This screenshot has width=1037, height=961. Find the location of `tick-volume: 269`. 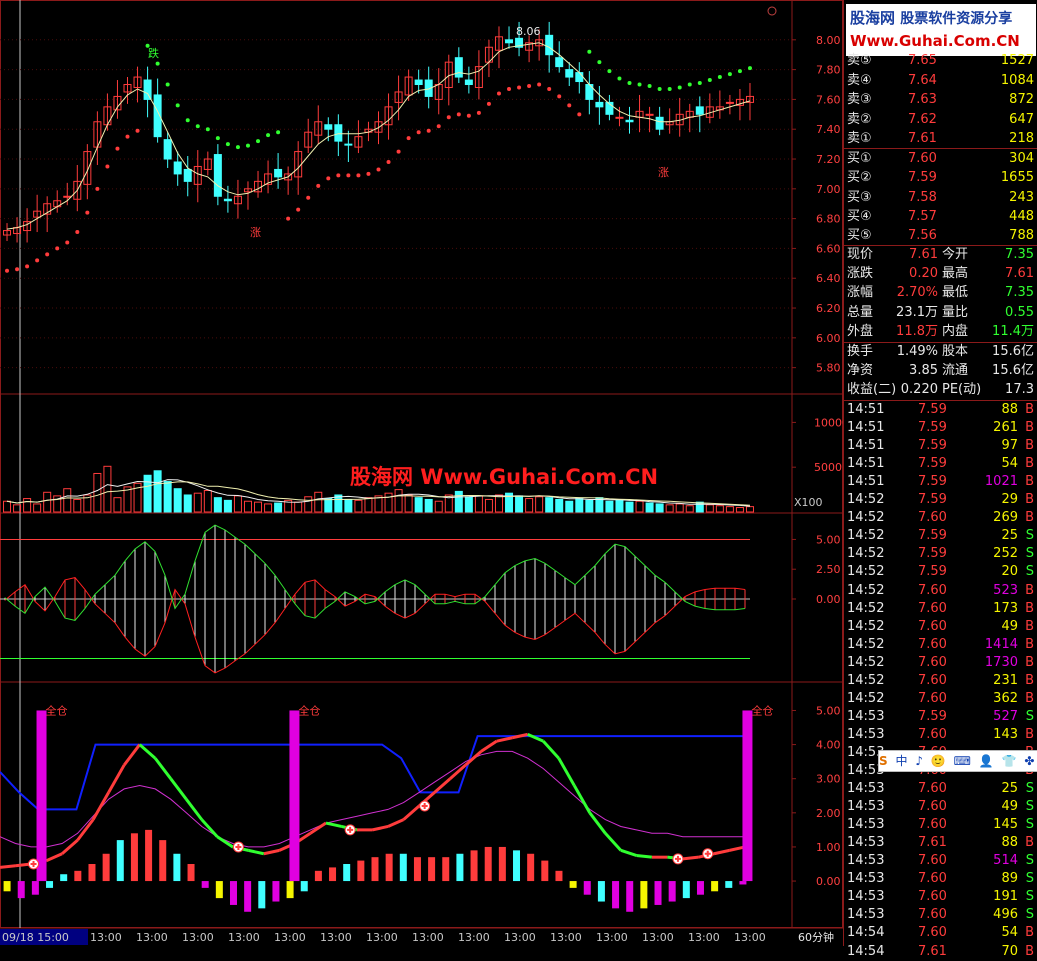

tick-volume: 269 is located at coordinates (1005, 518).